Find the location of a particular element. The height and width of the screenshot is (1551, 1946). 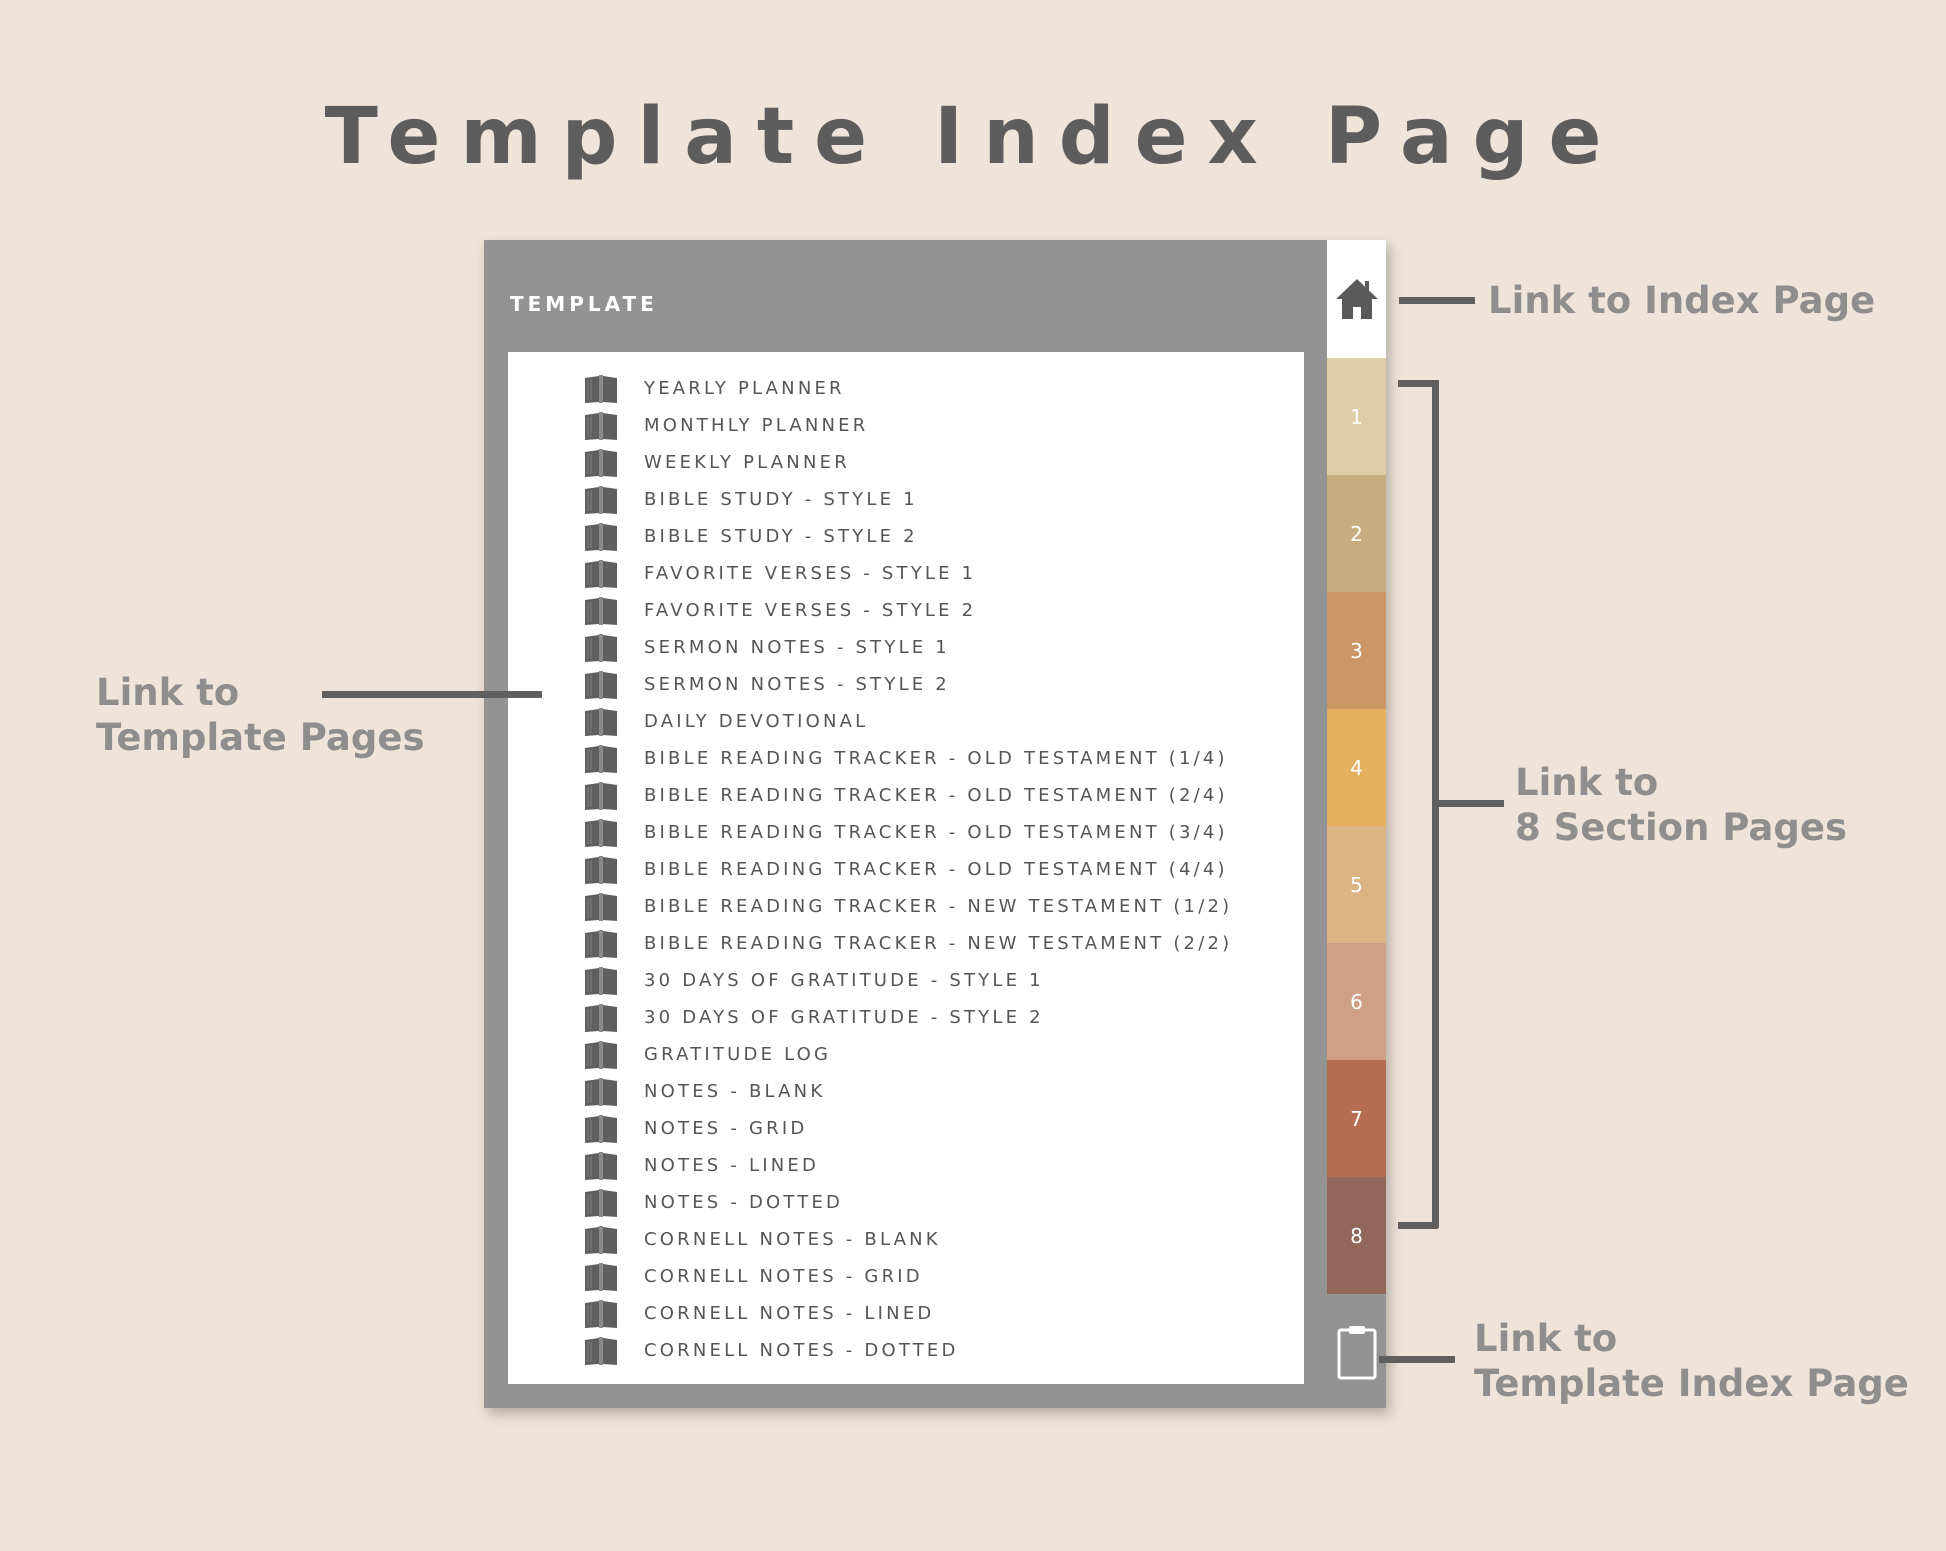

template-list-item: SERMON NOTES - STYLE 1 is located at coordinates (906, 647).